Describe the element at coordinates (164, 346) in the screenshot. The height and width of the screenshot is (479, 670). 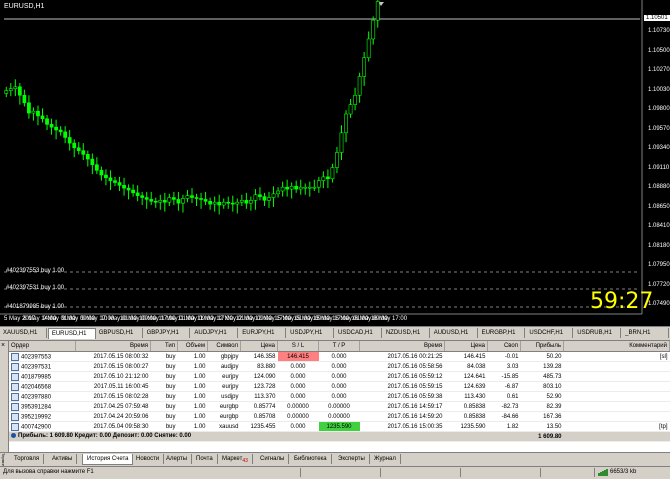
I see `column-header-type: Тип` at that location.